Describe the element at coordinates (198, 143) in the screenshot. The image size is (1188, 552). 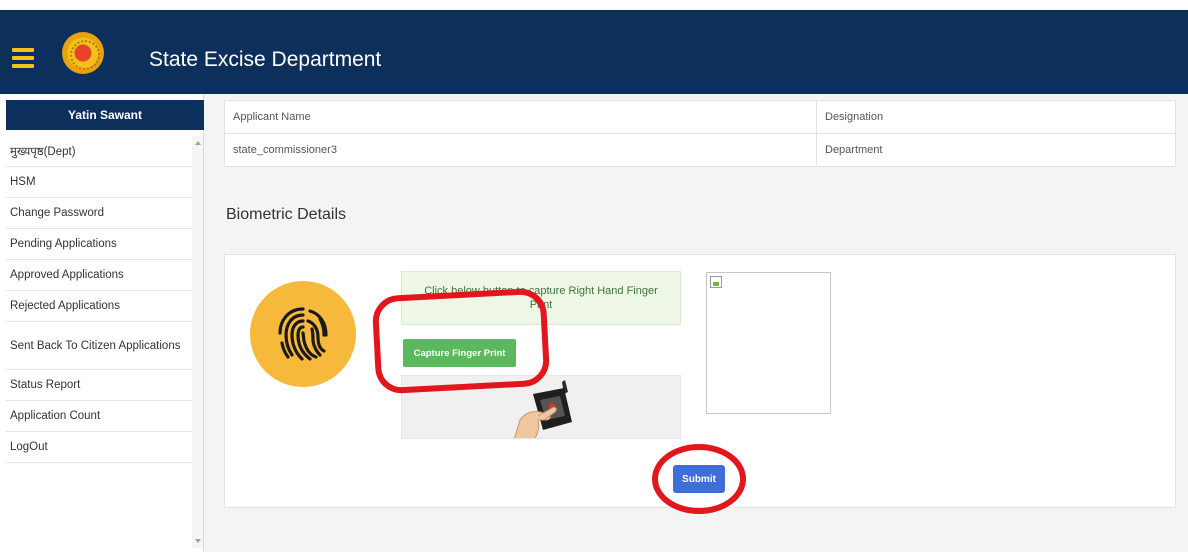
I see `scroll-up-icon` at that location.